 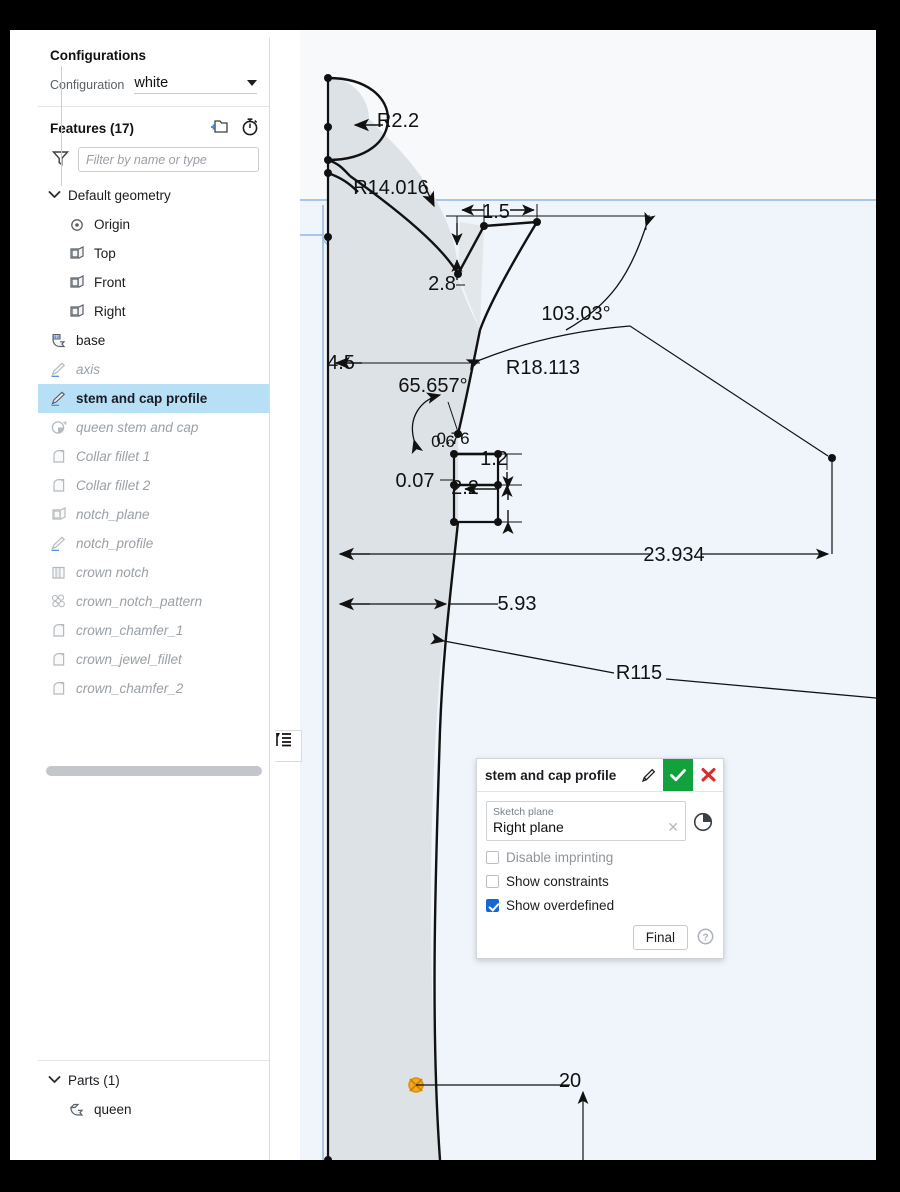 I want to click on checkbox-row: Show constraints, so click(x=600, y=881).